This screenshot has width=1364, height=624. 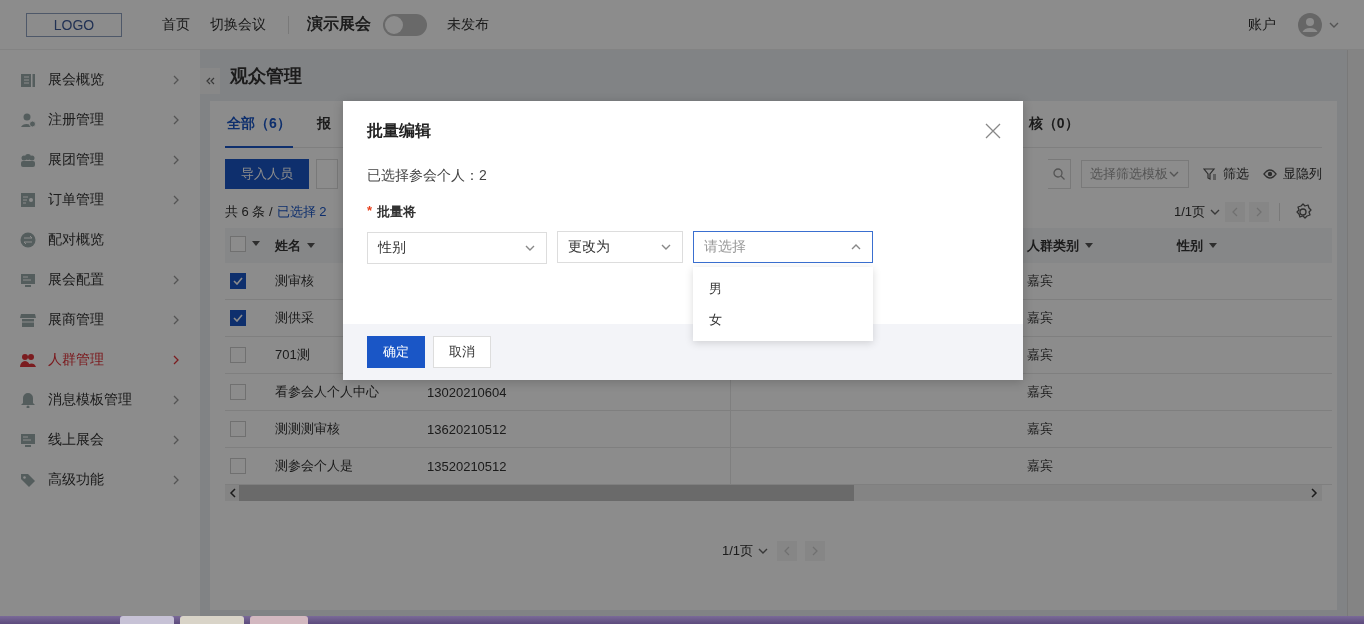 What do you see at coordinates (301, 212) in the screenshot?
I see `selected-count: 已选择 2` at bounding box center [301, 212].